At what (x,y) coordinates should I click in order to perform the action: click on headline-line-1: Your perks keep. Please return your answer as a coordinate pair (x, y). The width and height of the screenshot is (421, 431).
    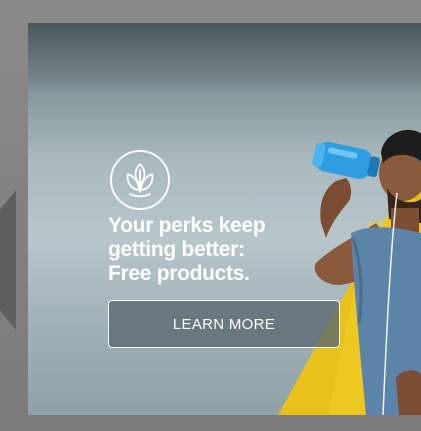
    Looking at the image, I should click on (187, 225).